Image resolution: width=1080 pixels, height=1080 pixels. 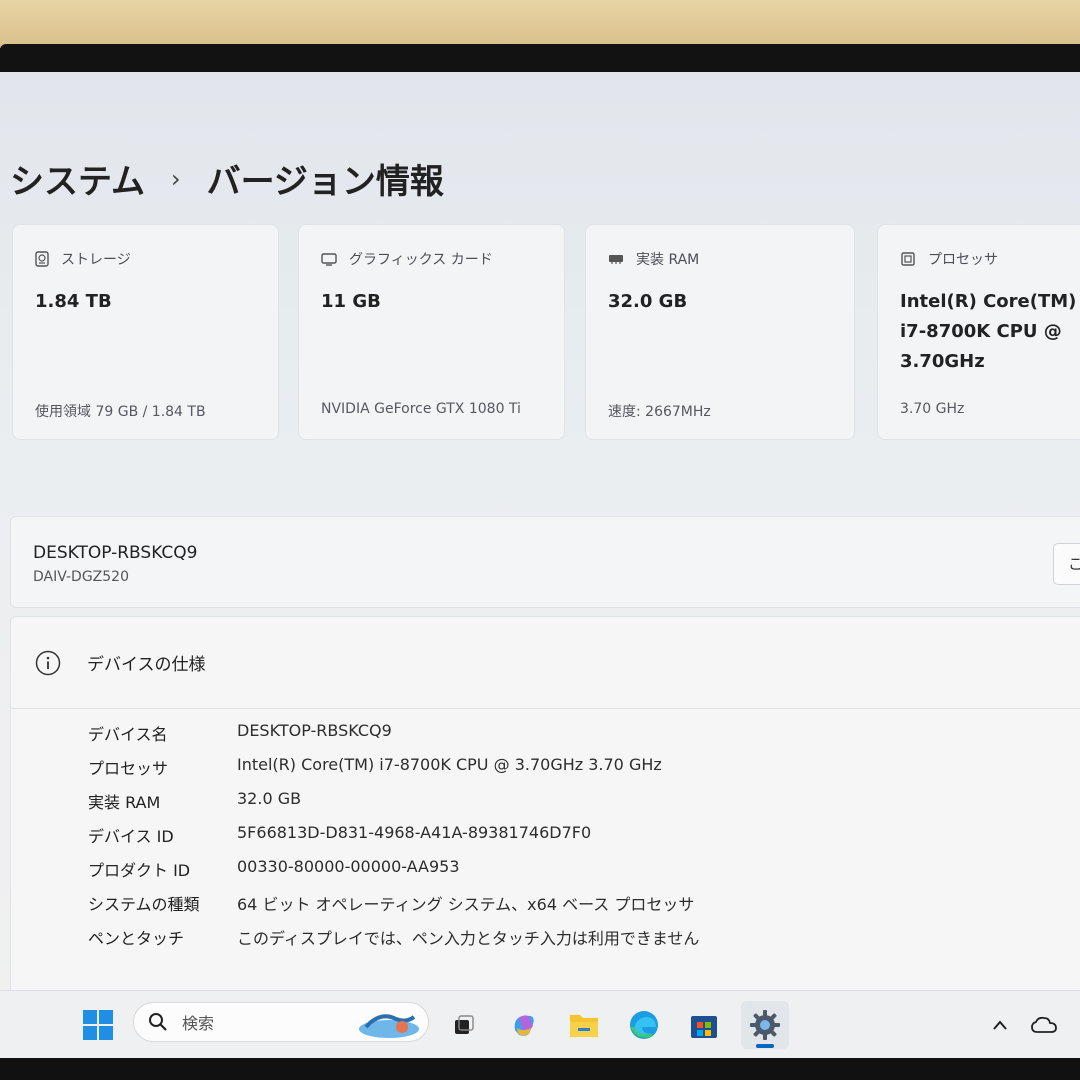 I want to click on spec-row-pen-touch: ペンとタッチ このディスプレイでは、ペン入力とタッチ入力は利用できません, so click(x=545, y=940).